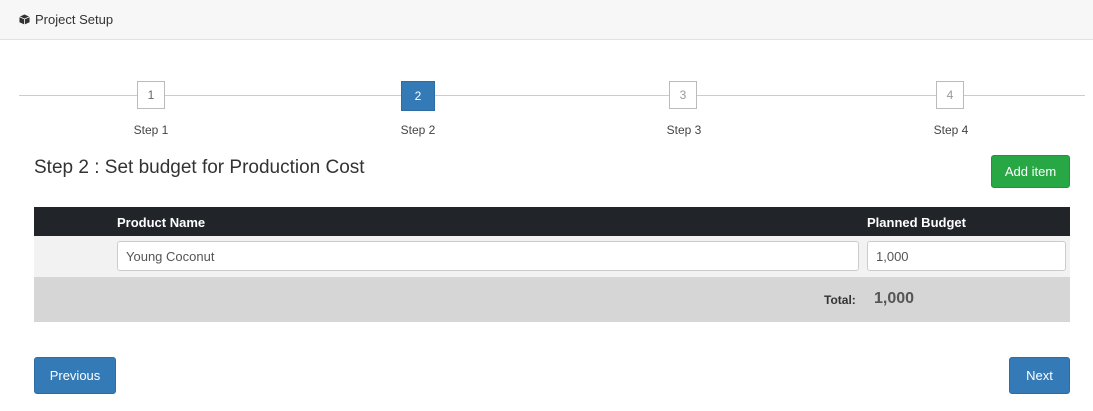 This screenshot has width=1093, height=411. What do you see at coordinates (916, 222) in the screenshot?
I see `column-header-planned-budget: Planned Budget` at bounding box center [916, 222].